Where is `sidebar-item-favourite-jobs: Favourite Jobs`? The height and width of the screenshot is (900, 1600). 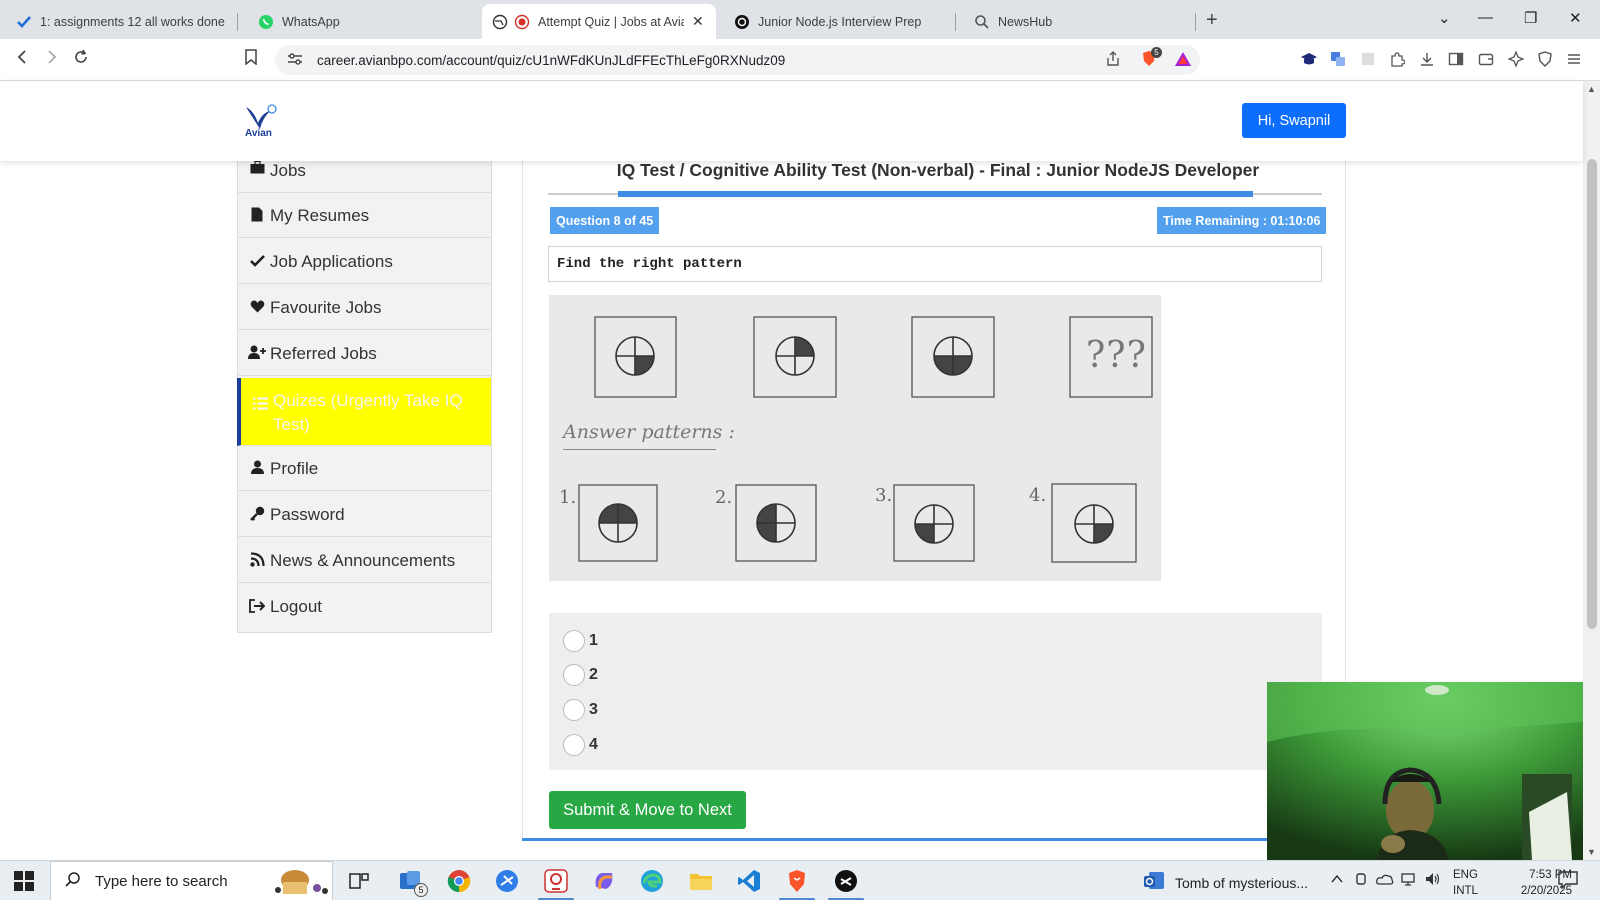
sidebar-item-favourite-jobs: Favourite Jobs is located at coordinates (364, 308).